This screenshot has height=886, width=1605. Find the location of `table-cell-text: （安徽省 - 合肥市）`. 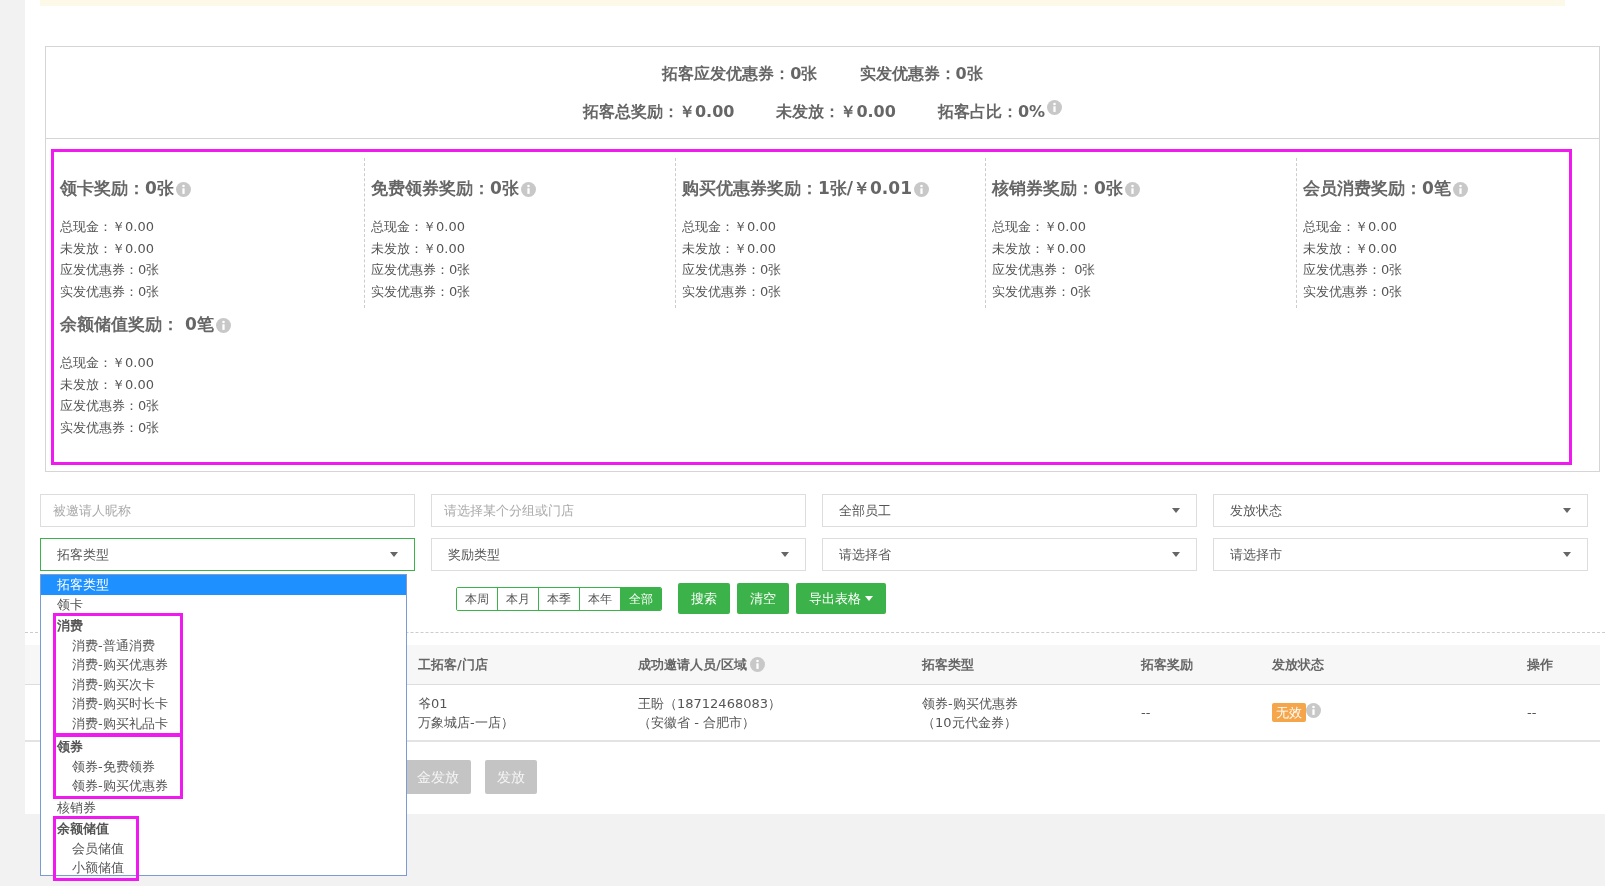

table-cell-text: （安徽省 - 合肥市） is located at coordinates (697, 722).